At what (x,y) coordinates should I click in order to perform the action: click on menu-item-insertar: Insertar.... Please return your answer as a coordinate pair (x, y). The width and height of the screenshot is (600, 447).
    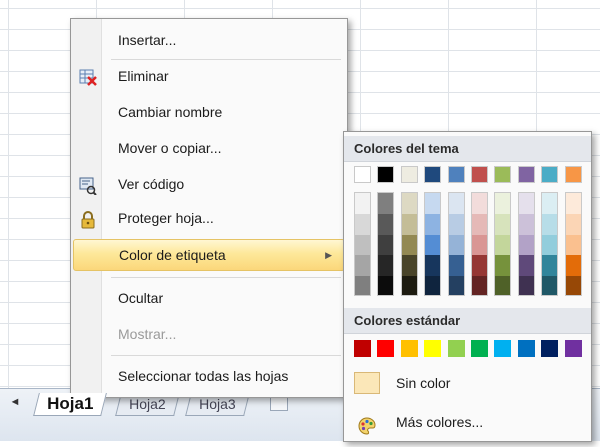
    Looking at the image, I should click on (208, 40).